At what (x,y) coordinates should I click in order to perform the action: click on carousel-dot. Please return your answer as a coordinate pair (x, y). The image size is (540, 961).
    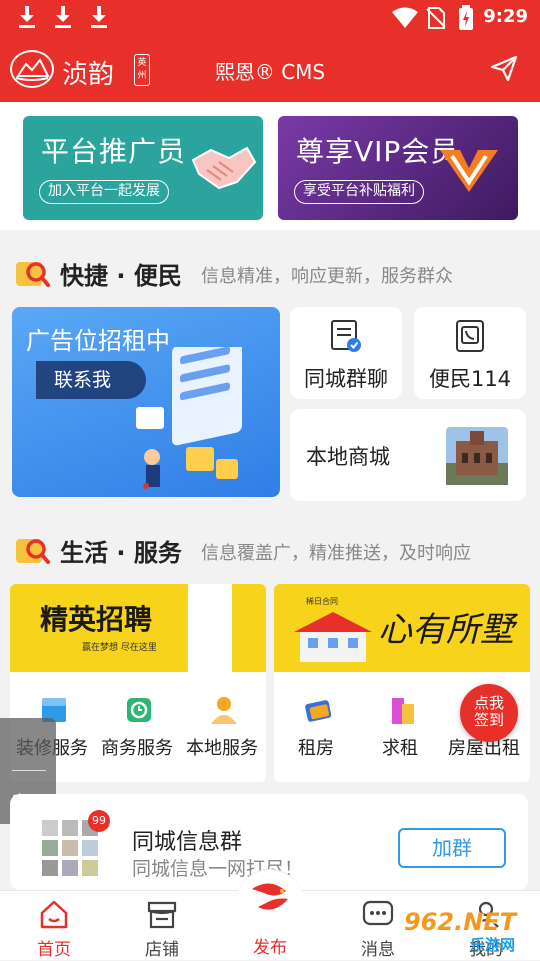
    Looking at the image, I should click on (146, 486).